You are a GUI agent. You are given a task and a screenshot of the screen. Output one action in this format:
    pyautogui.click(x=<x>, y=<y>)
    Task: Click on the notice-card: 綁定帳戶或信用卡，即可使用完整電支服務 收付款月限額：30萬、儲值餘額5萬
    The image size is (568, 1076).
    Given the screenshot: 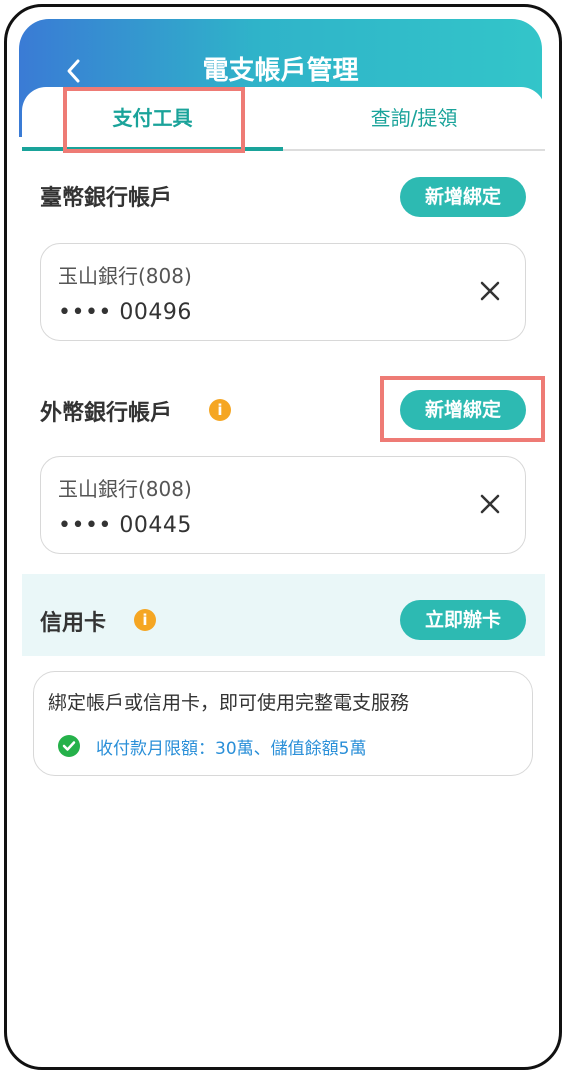 What is the action you would take?
    pyautogui.click(x=283, y=723)
    